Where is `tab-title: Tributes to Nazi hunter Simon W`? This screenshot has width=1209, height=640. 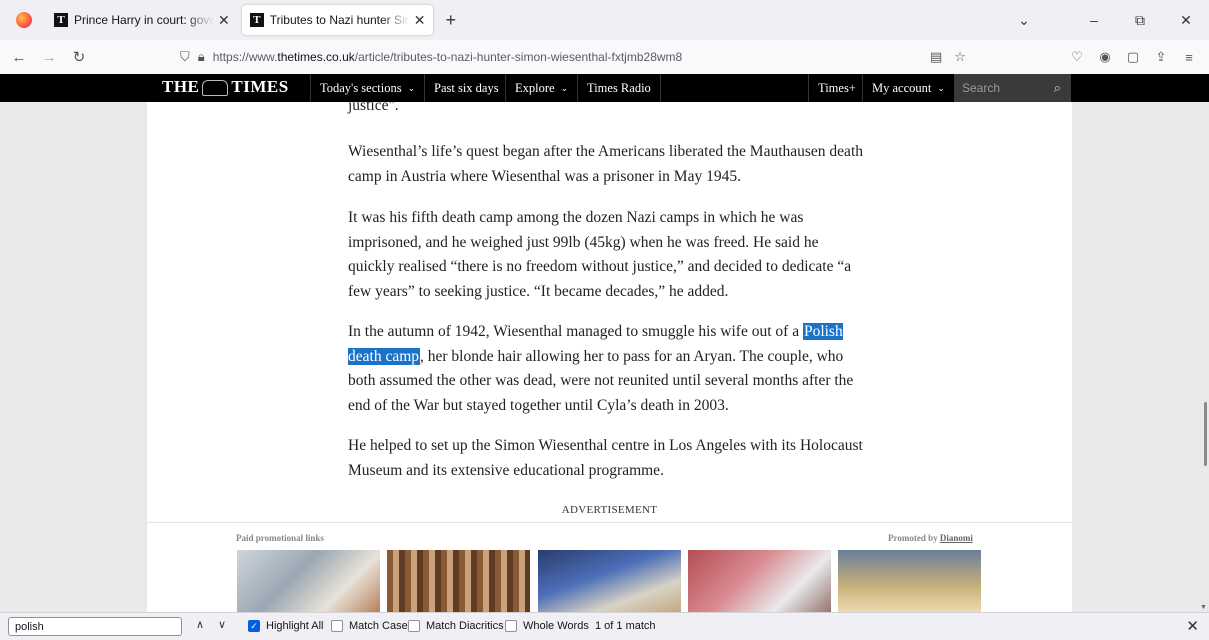
tab-title: Tributes to Nazi hunter Simon W is located at coordinates (339, 20).